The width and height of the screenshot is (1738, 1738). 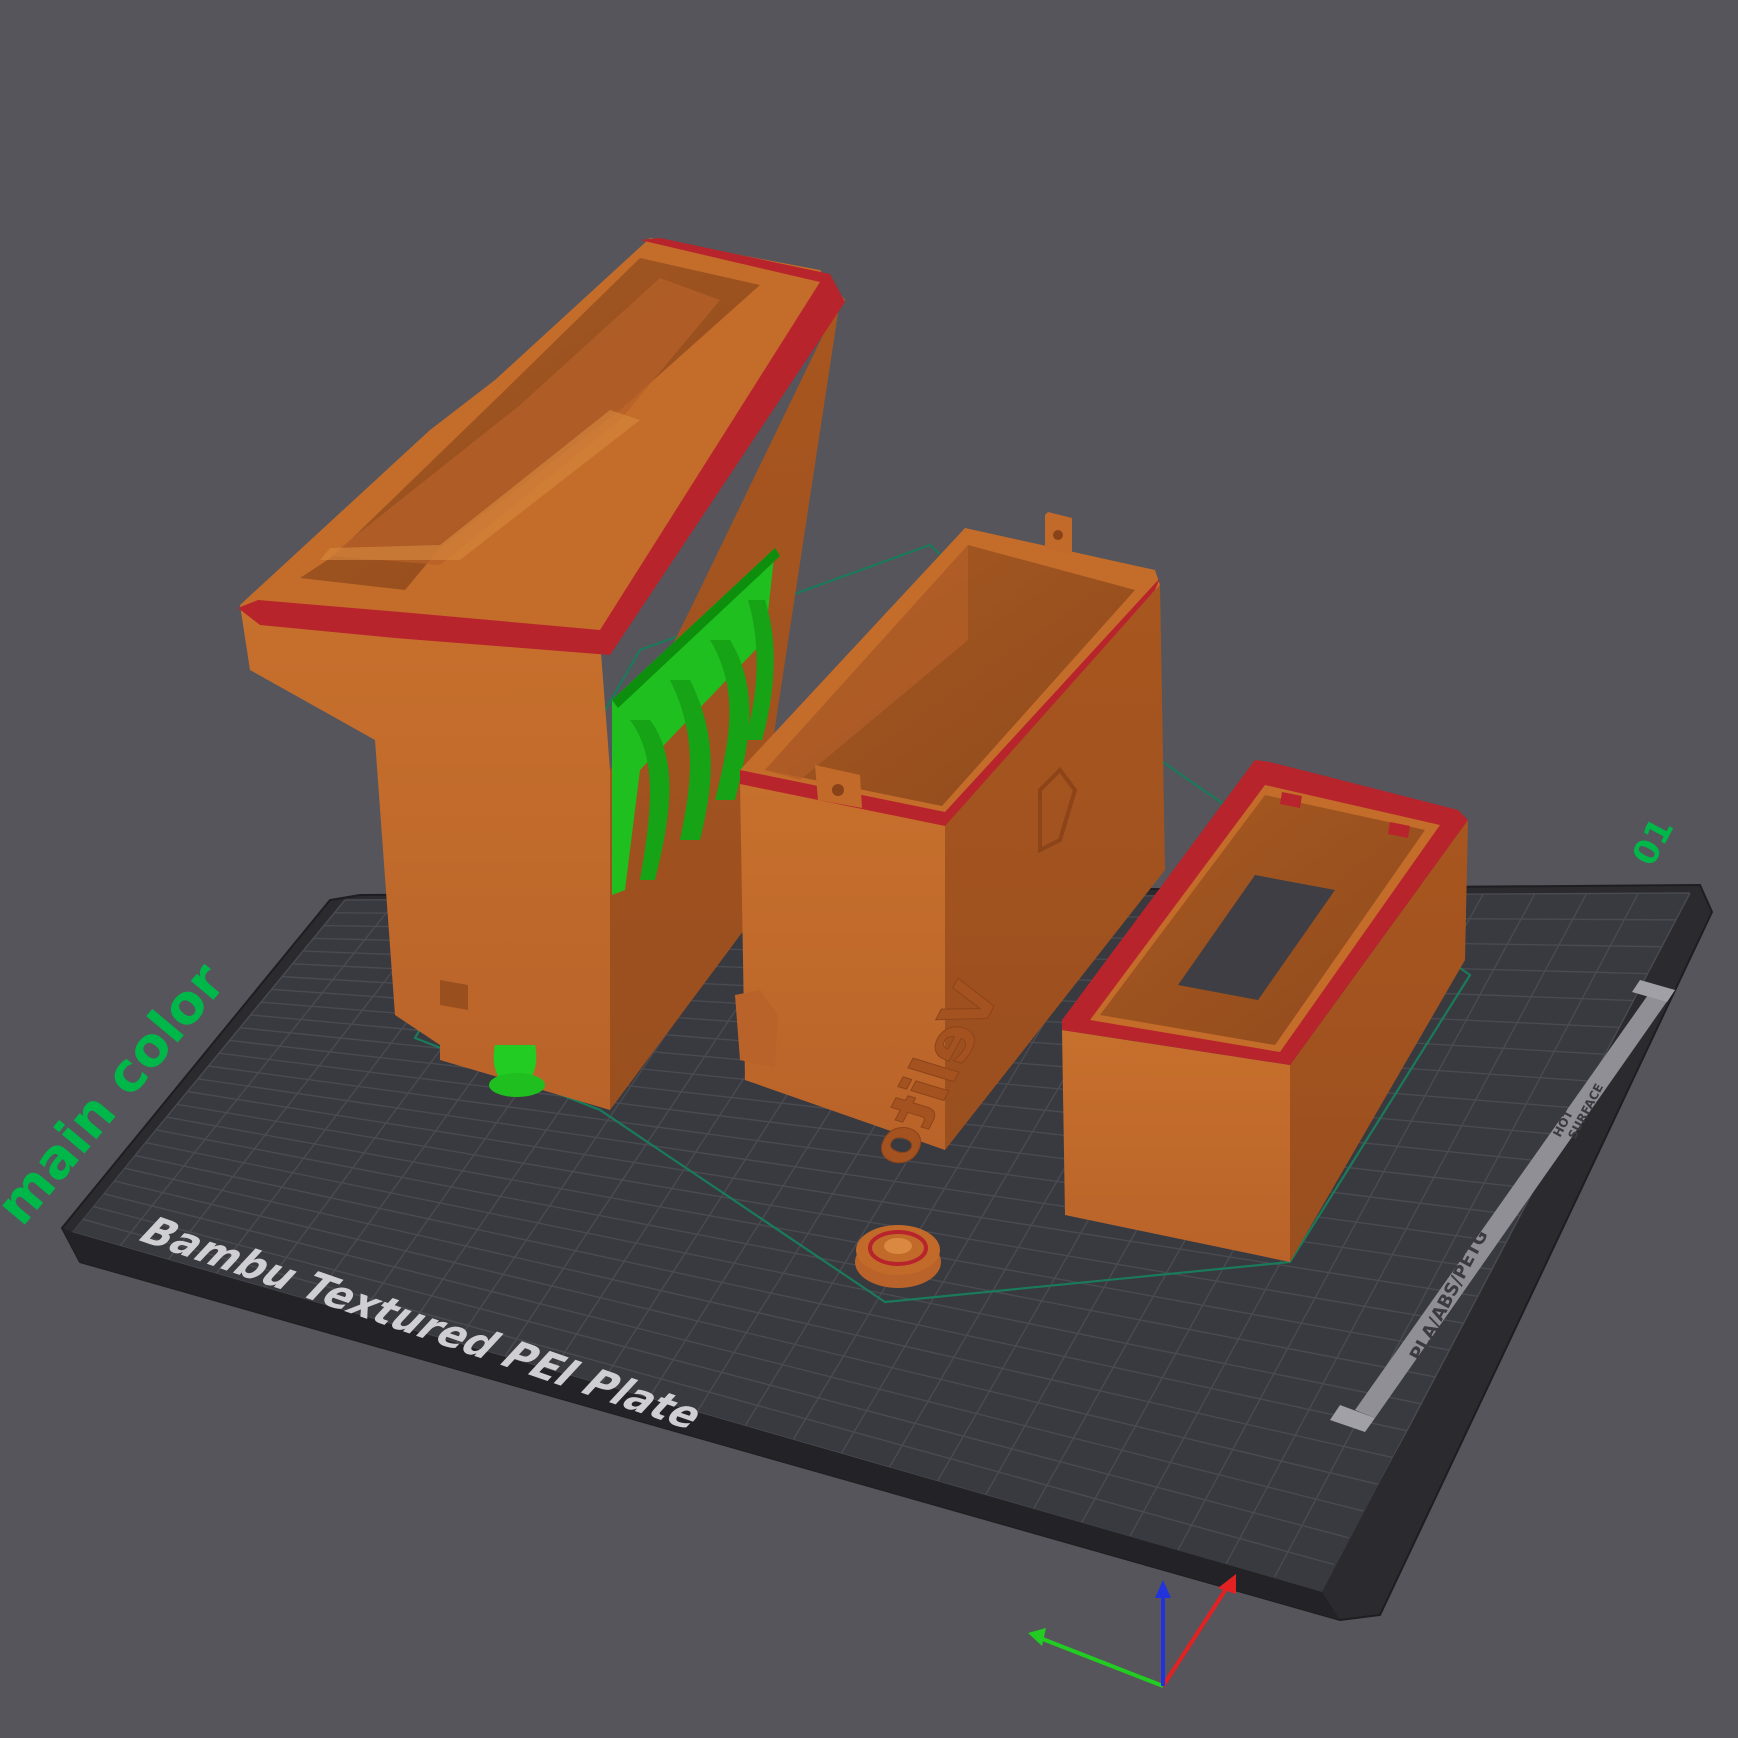 What do you see at coordinates (1132, 1631) in the screenshot?
I see `axes-gizmo` at bounding box center [1132, 1631].